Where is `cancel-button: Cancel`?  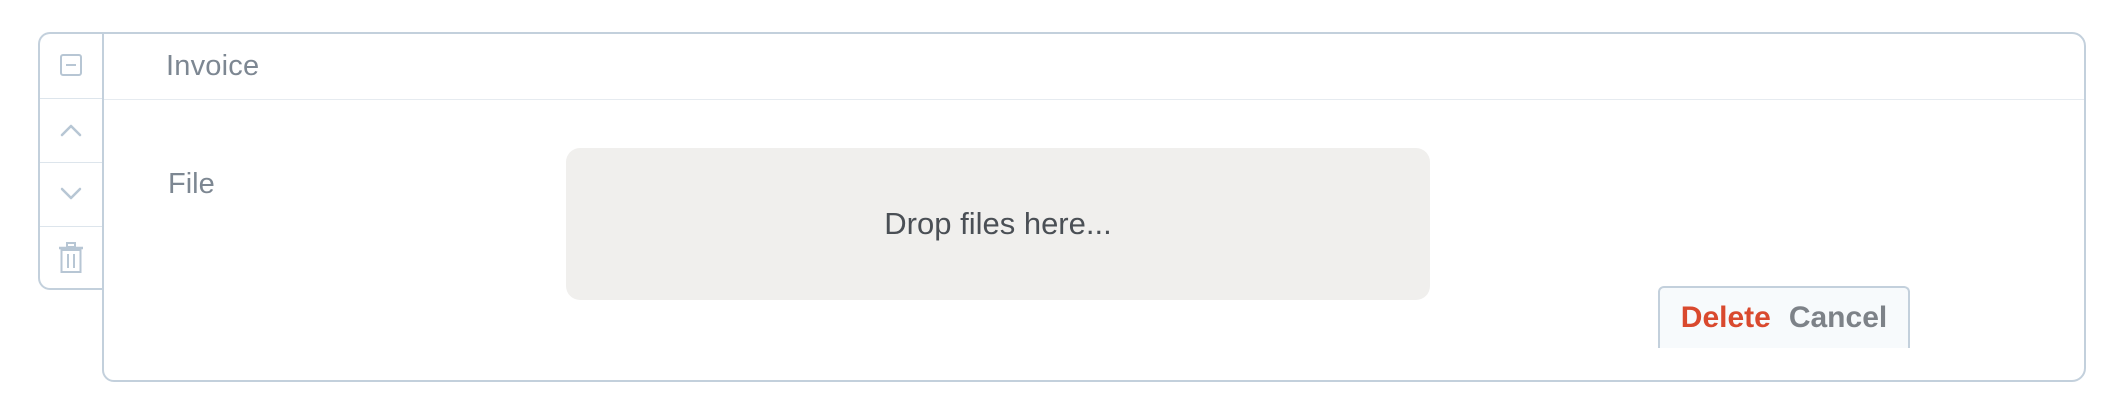
cancel-button: Cancel is located at coordinates (1838, 318).